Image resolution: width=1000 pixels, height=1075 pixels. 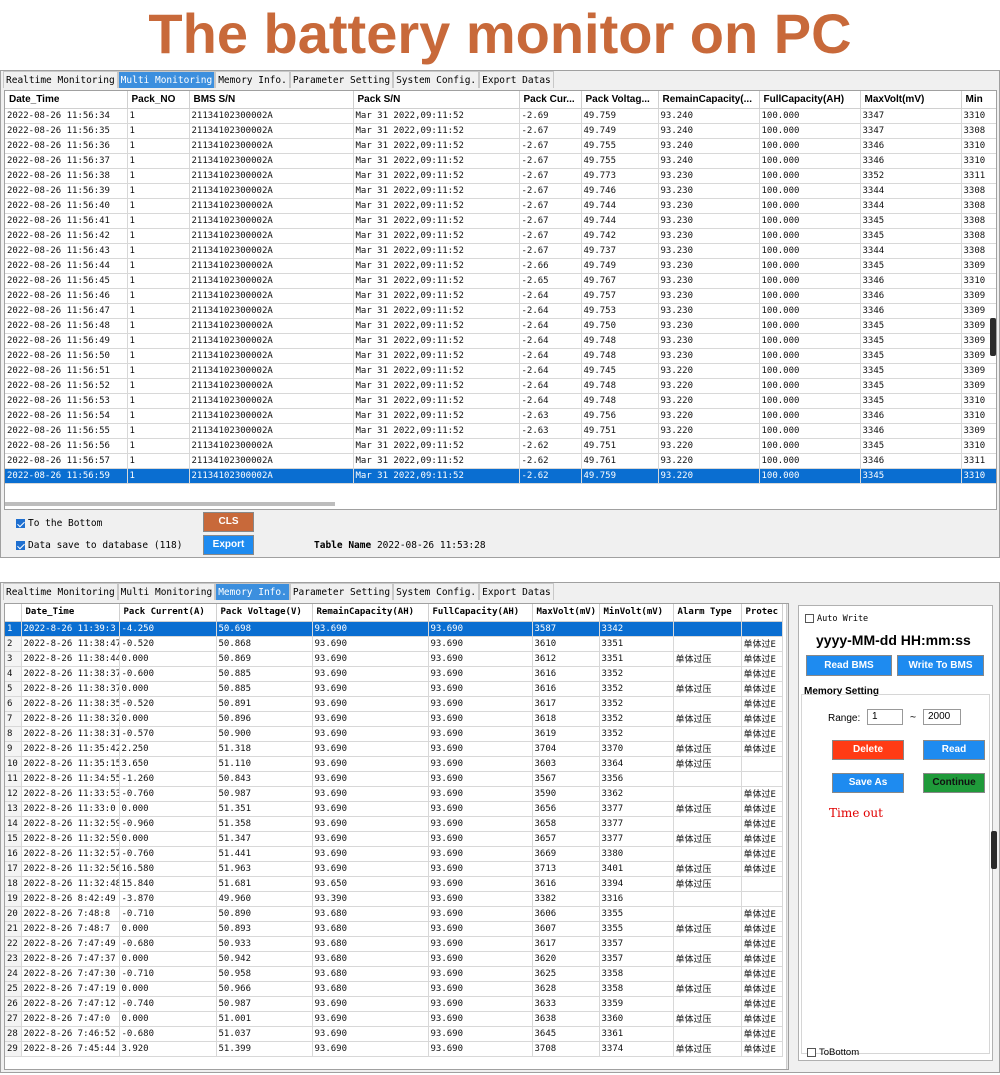 What do you see at coordinates (13, 613) in the screenshot?
I see `column-header` at bounding box center [13, 613].